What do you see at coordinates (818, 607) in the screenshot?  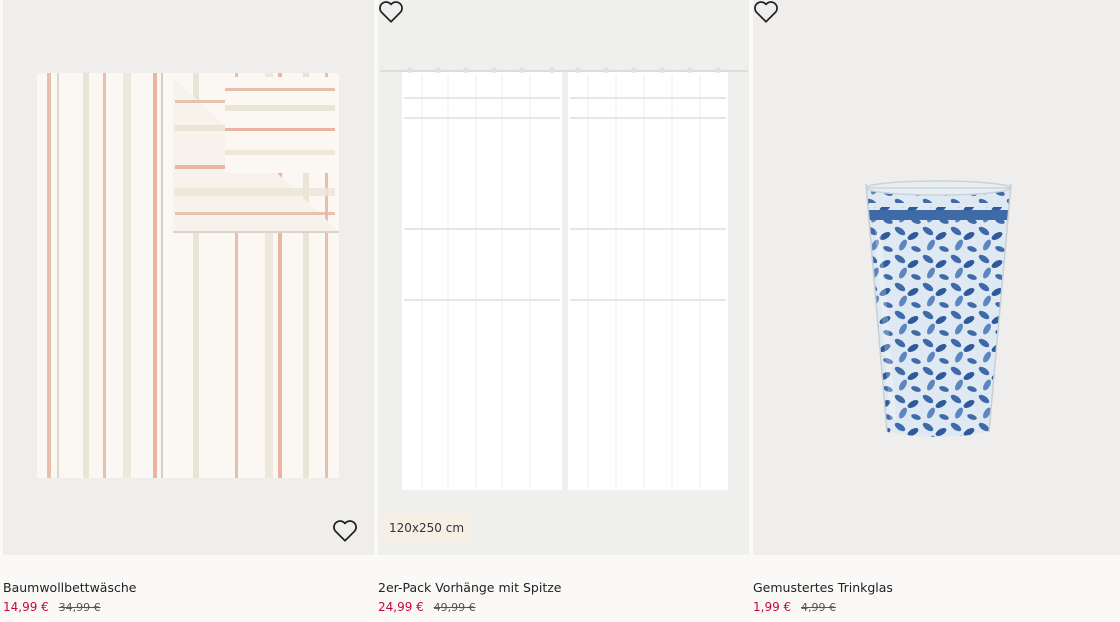 I see `original-price: 4,99 €` at bounding box center [818, 607].